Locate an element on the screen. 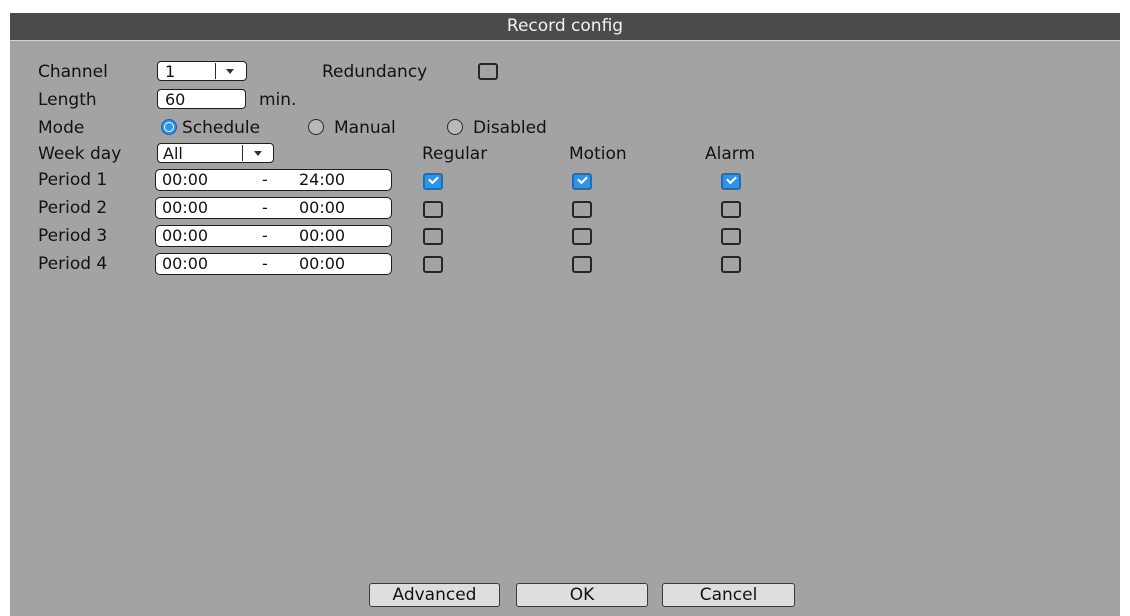  weekday-value: All is located at coordinates (173, 153).